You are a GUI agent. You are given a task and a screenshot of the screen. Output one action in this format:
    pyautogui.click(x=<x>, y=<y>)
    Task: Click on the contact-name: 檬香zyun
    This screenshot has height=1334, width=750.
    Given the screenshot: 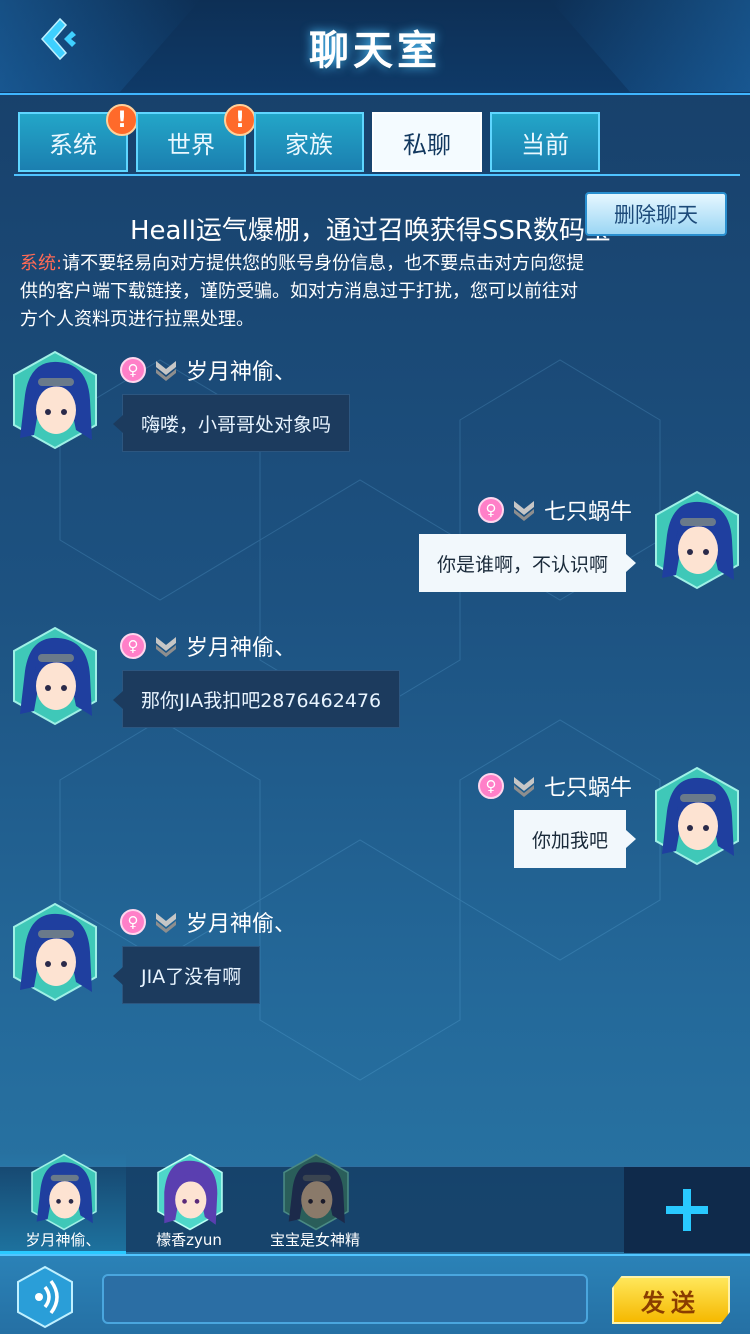 What is the action you would take?
    pyautogui.click(x=189, y=1240)
    